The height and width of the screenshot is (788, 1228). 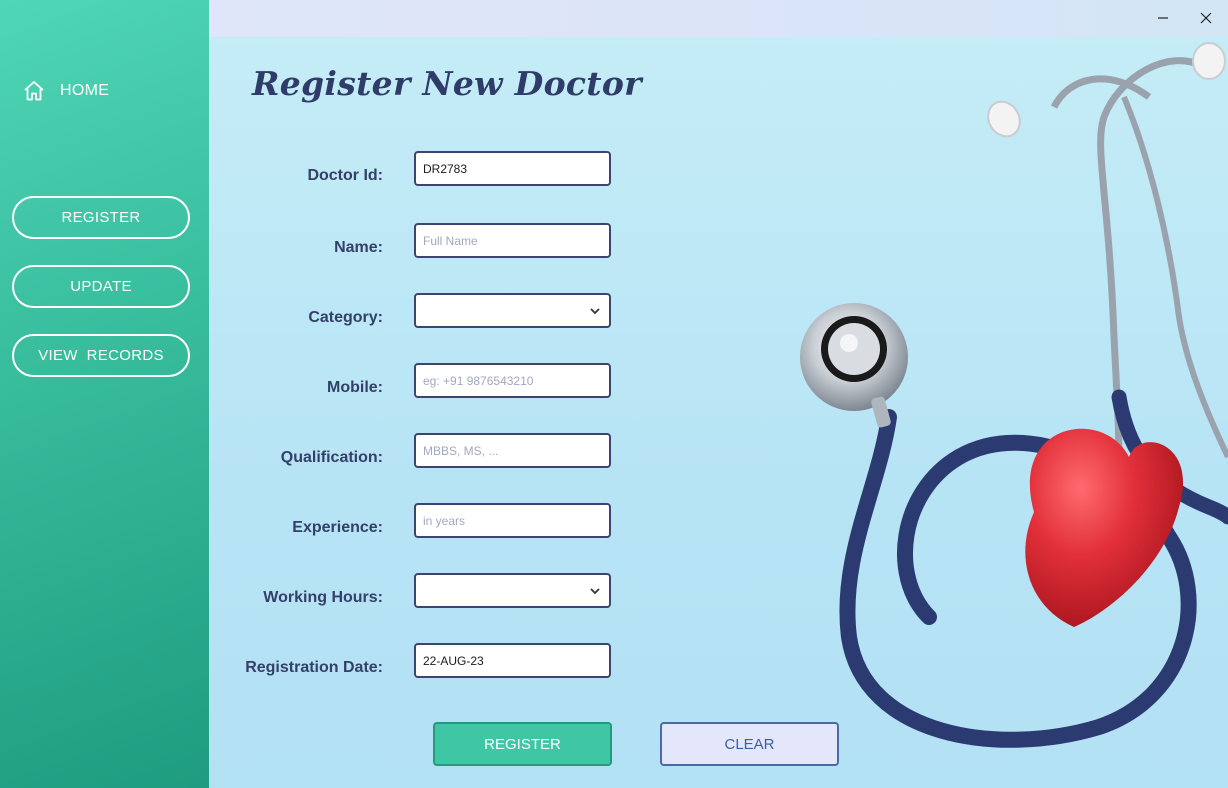 I want to click on registration-date-field, so click(x=512, y=660).